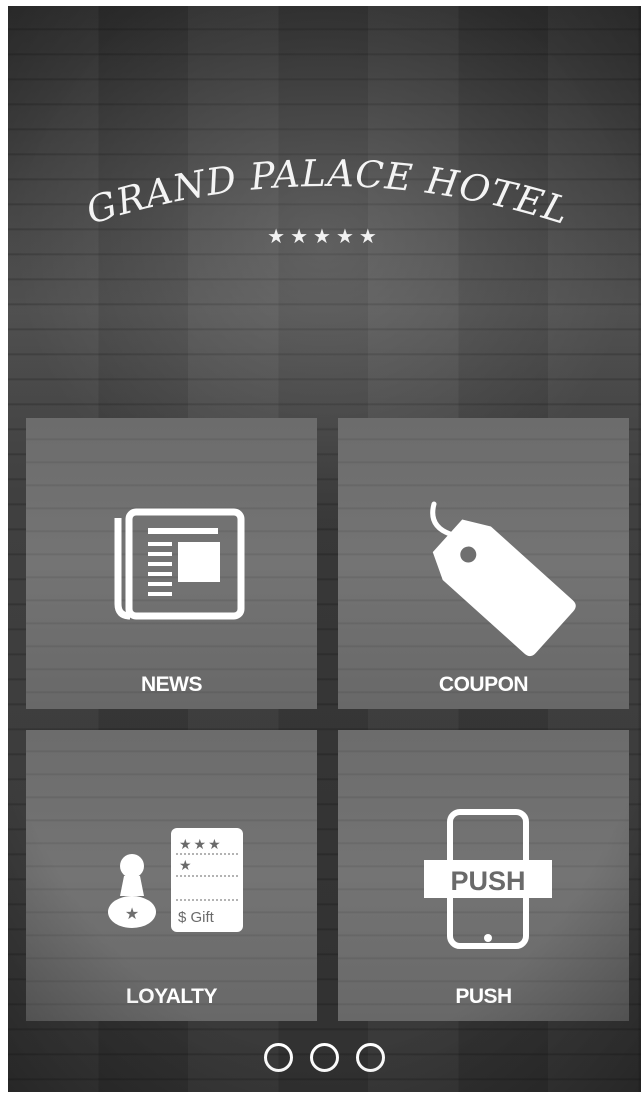 Image resolution: width=643 pixels, height=1095 pixels. What do you see at coordinates (503, 579) in the screenshot?
I see `tag-icon` at bounding box center [503, 579].